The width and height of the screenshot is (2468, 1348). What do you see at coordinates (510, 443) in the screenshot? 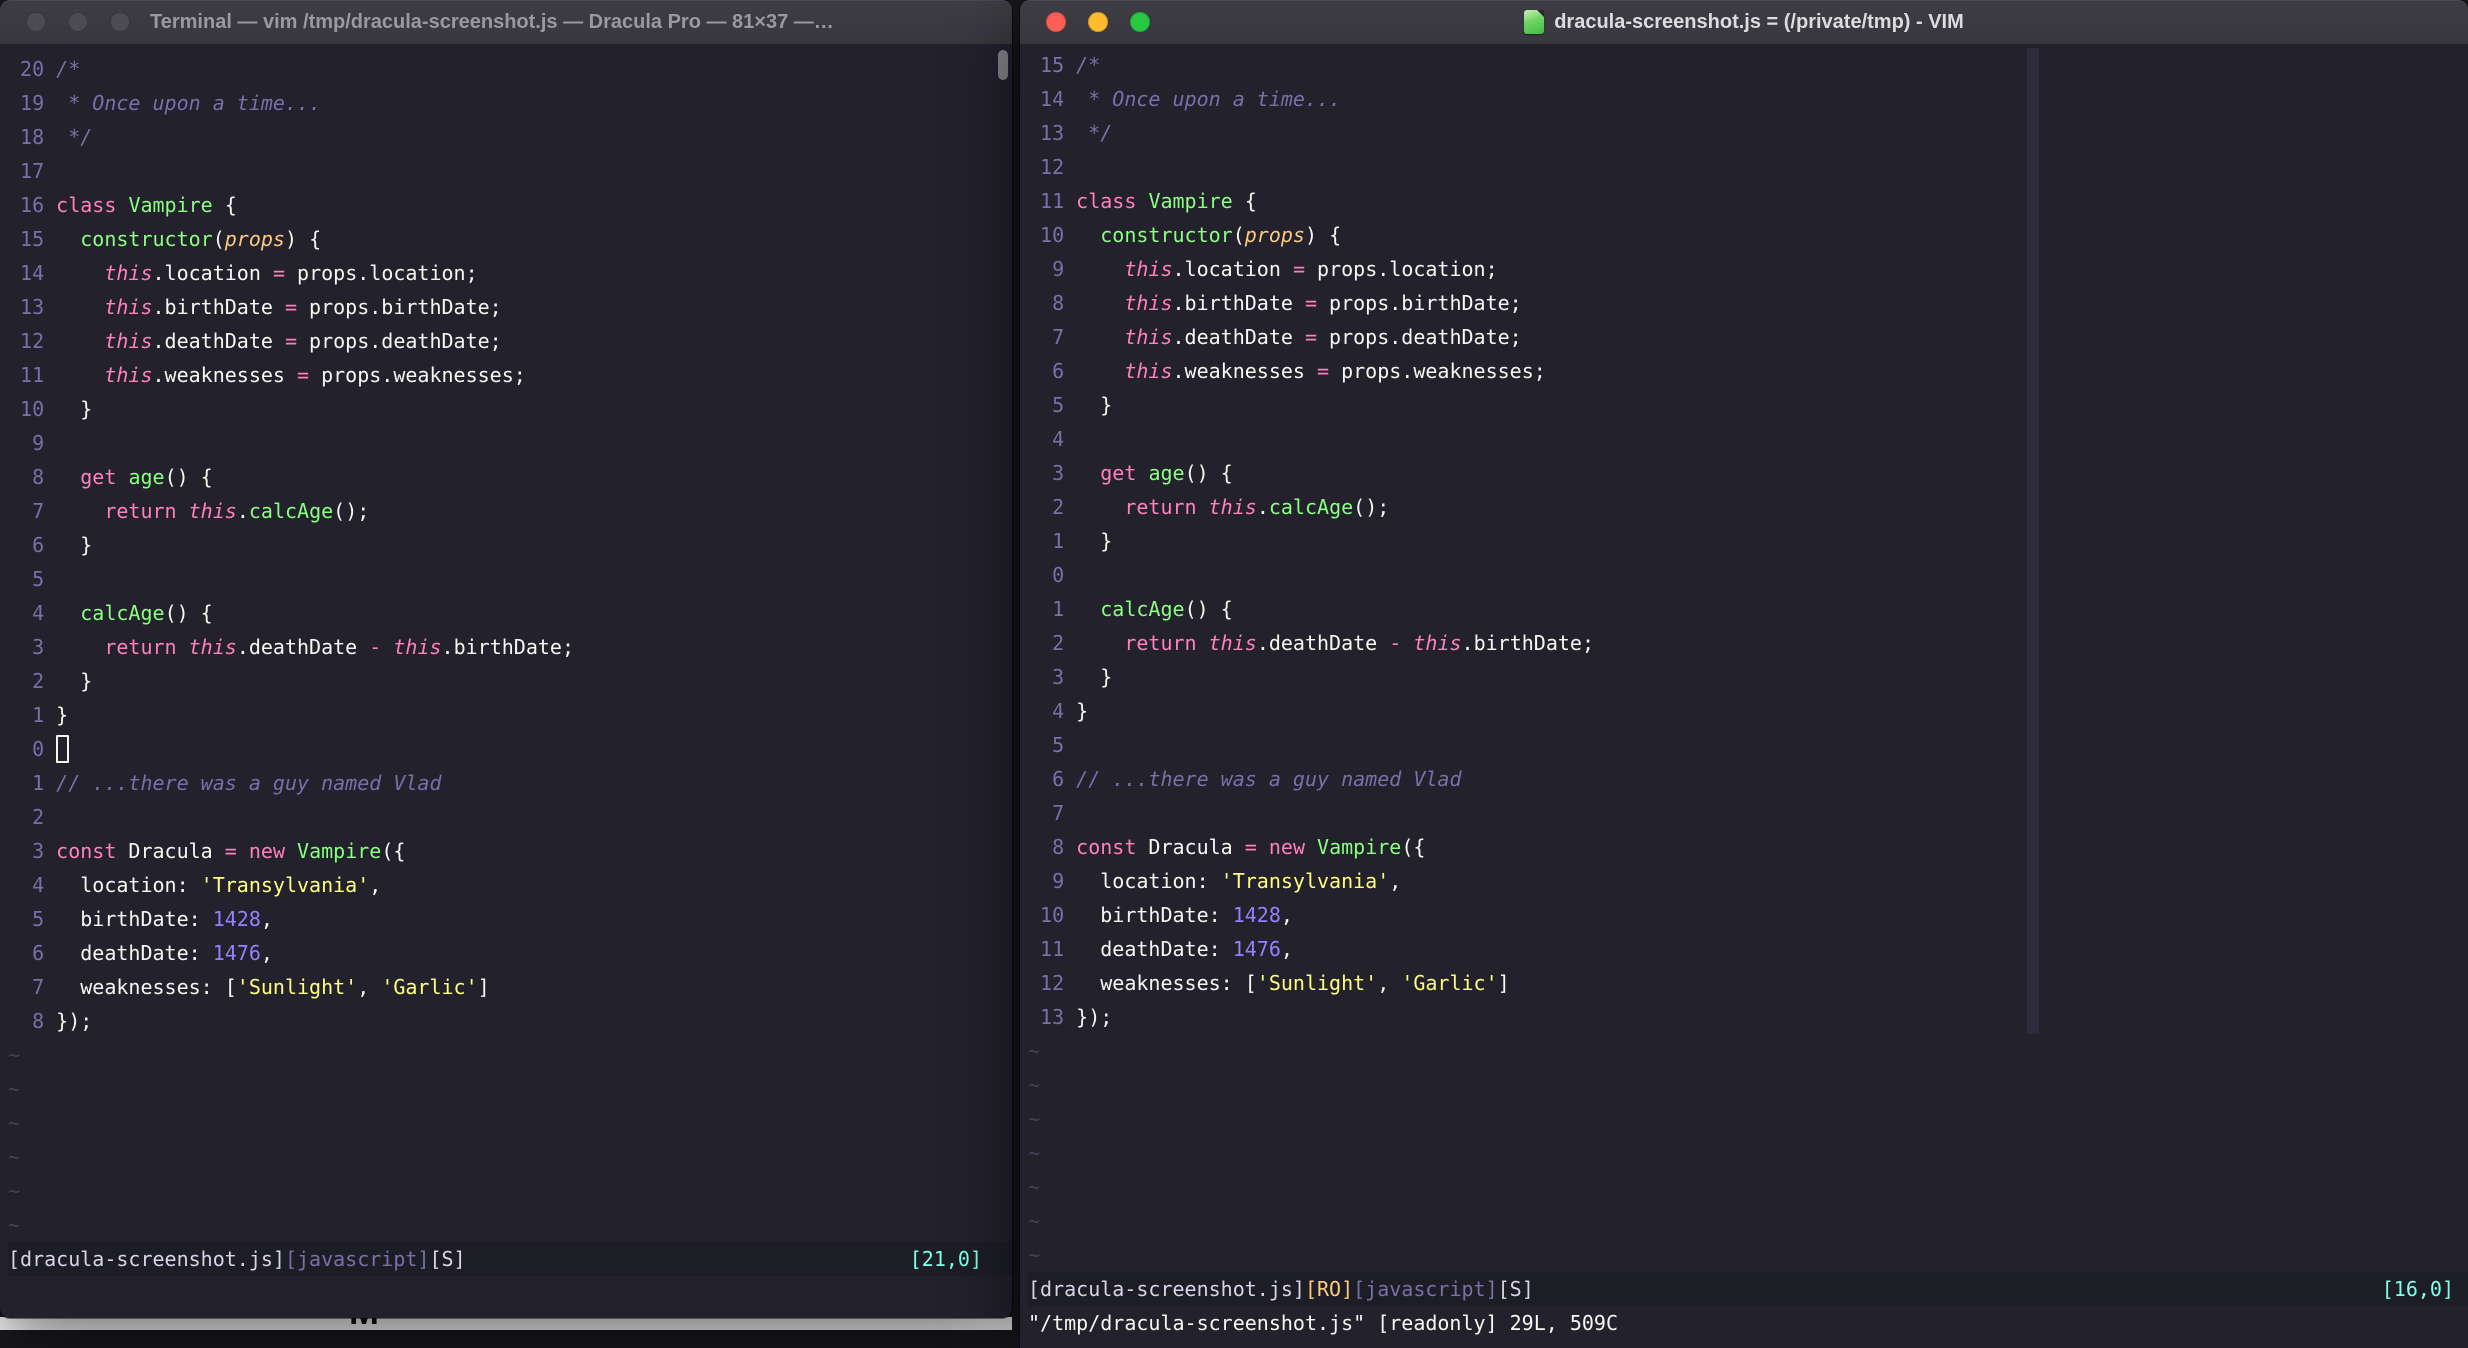
I see `code-line: 9` at bounding box center [510, 443].